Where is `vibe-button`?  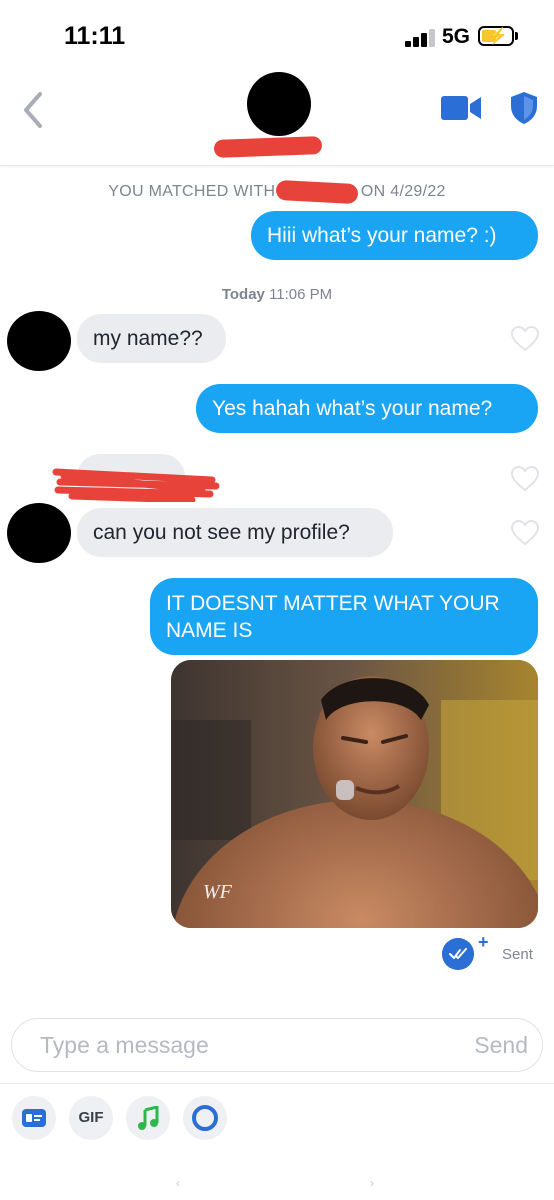 vibe-button is located at coordinates (205, 1118).